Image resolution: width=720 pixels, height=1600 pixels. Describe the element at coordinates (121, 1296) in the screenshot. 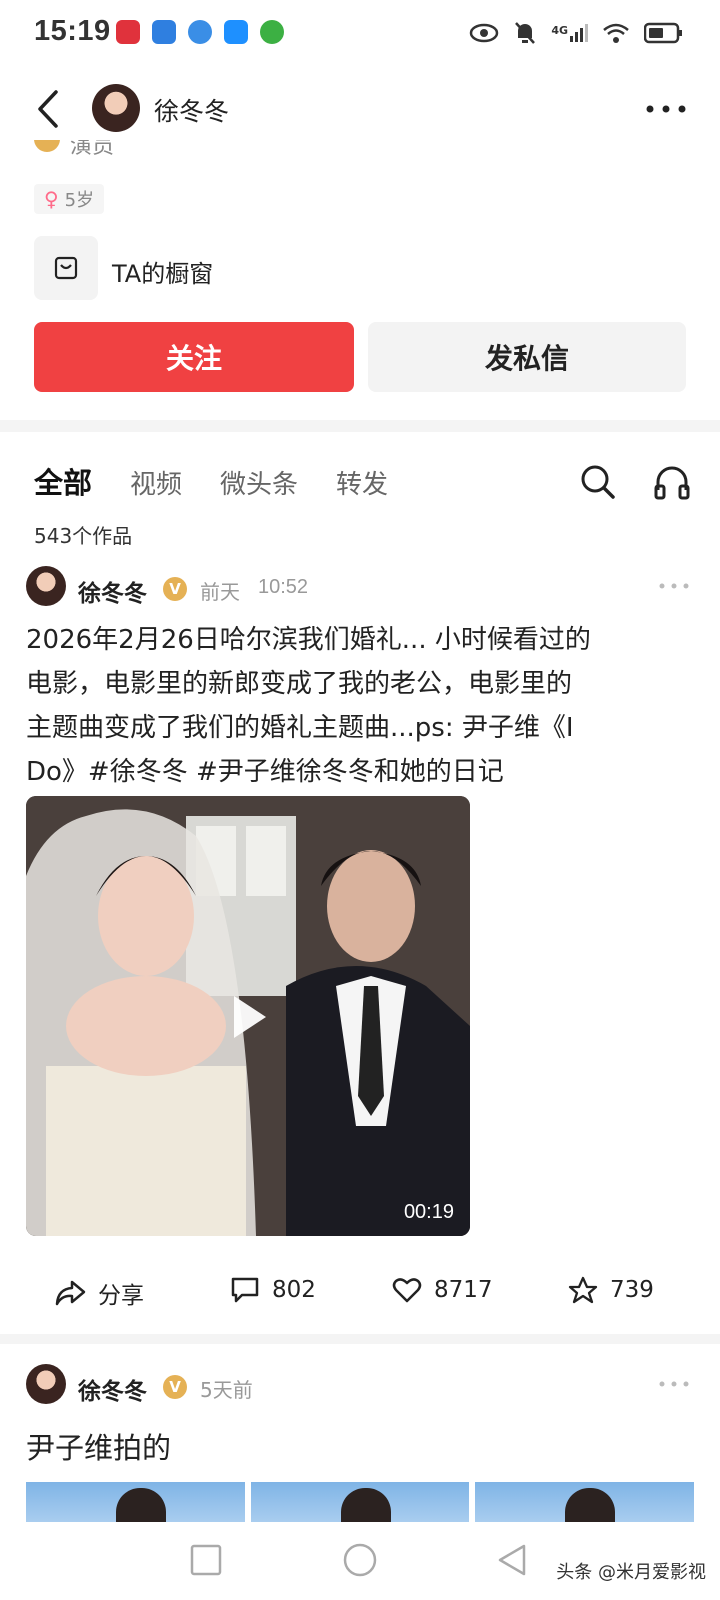

I see `share-label: 分享` at that location.